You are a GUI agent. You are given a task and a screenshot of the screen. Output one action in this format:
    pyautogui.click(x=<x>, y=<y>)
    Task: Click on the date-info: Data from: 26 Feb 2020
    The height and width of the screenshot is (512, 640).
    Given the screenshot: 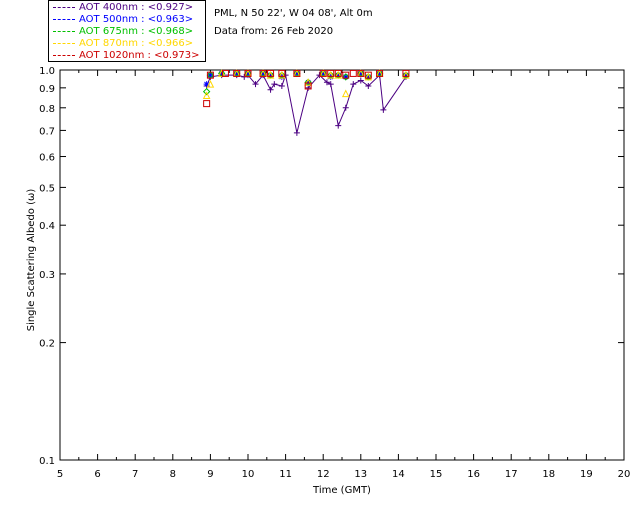 What is the action you would take?
    pyautogui.click(x=274, y=31)
    